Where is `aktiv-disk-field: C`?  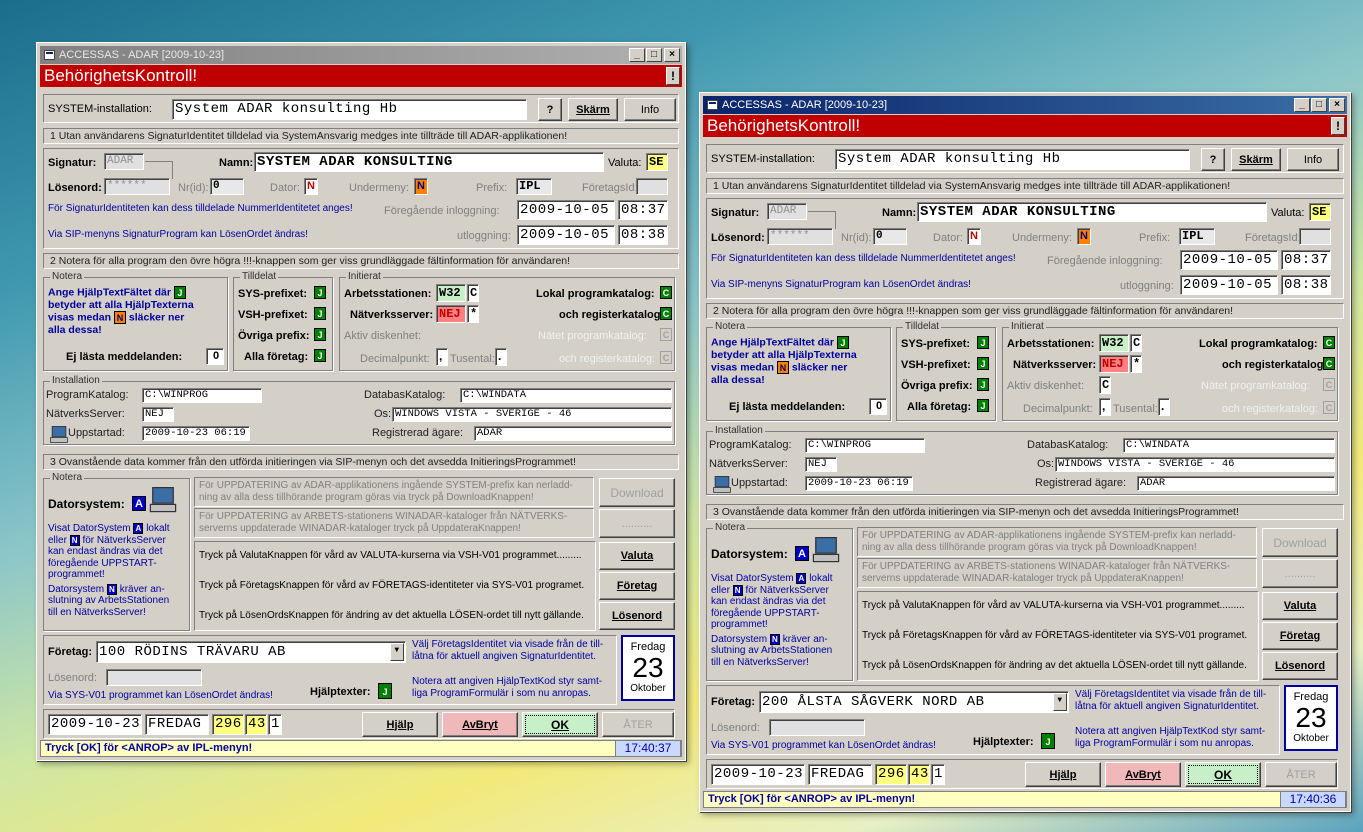
aktiv-disk-field: C is located at coordinates (1105, 385).